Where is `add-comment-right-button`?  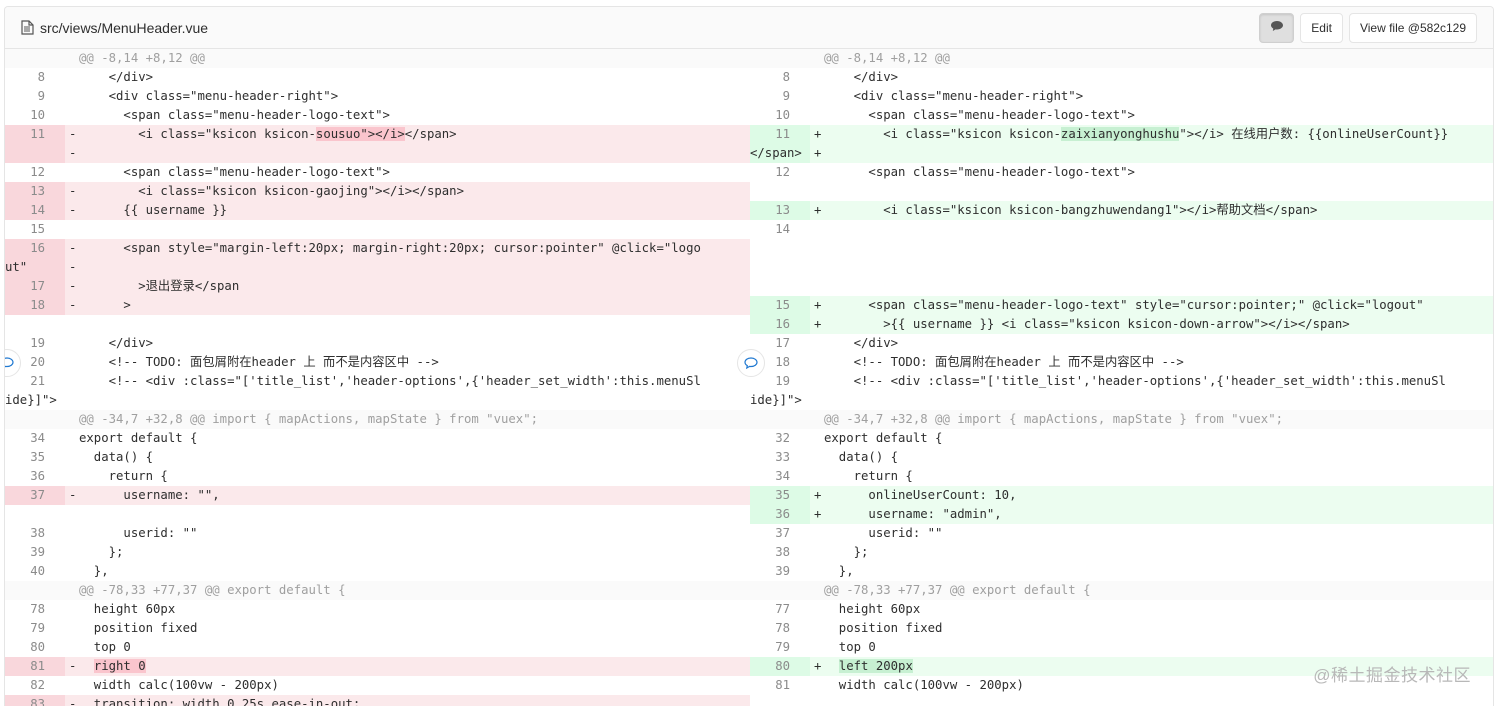 add-comment-right-button is located at coordinates (751, 363).